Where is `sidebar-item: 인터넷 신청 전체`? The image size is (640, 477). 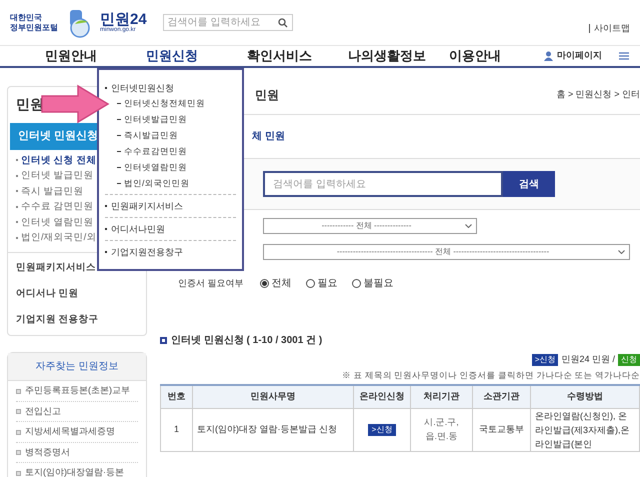
sidebar-item: 인터넷 신청 전체 is located at coordinates (58, 160).